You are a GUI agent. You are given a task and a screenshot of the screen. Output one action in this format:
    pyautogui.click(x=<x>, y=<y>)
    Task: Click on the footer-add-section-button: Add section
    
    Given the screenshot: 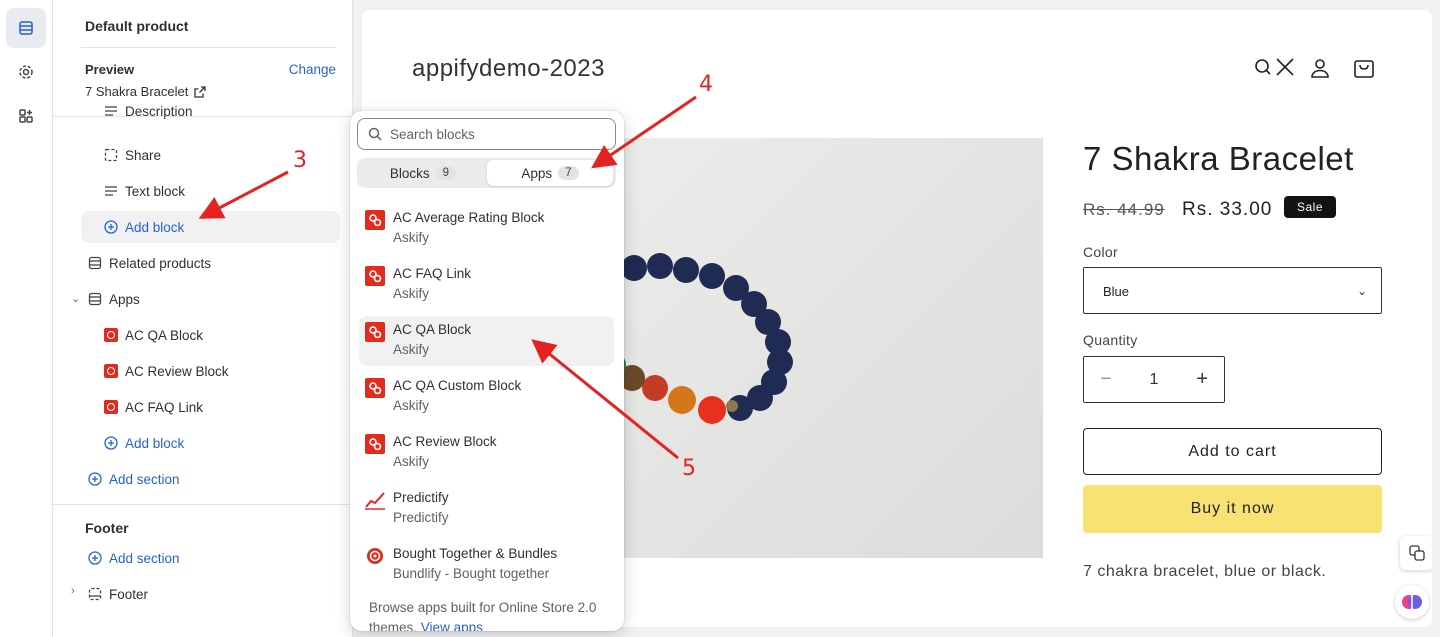 What is the action you would take?
    pyautogui.click(x=219, y=558)
    